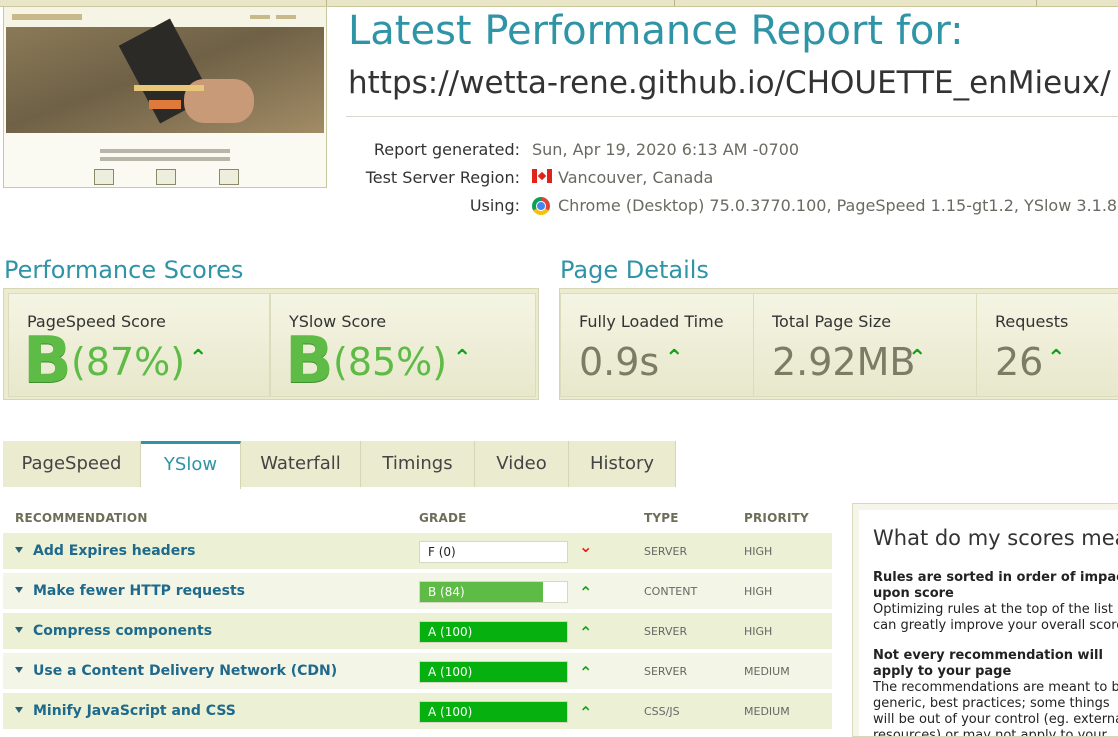  I want to click on performance-scores-title: Performance Scores, so click(124, 270).